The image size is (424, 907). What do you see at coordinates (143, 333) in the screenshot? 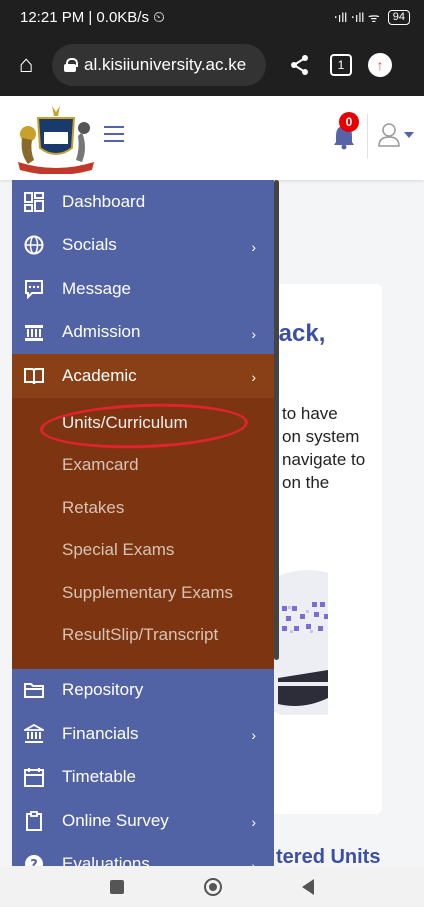
I see `sidebar-item-admission: Admission ›` at bounding box center [143, 333].